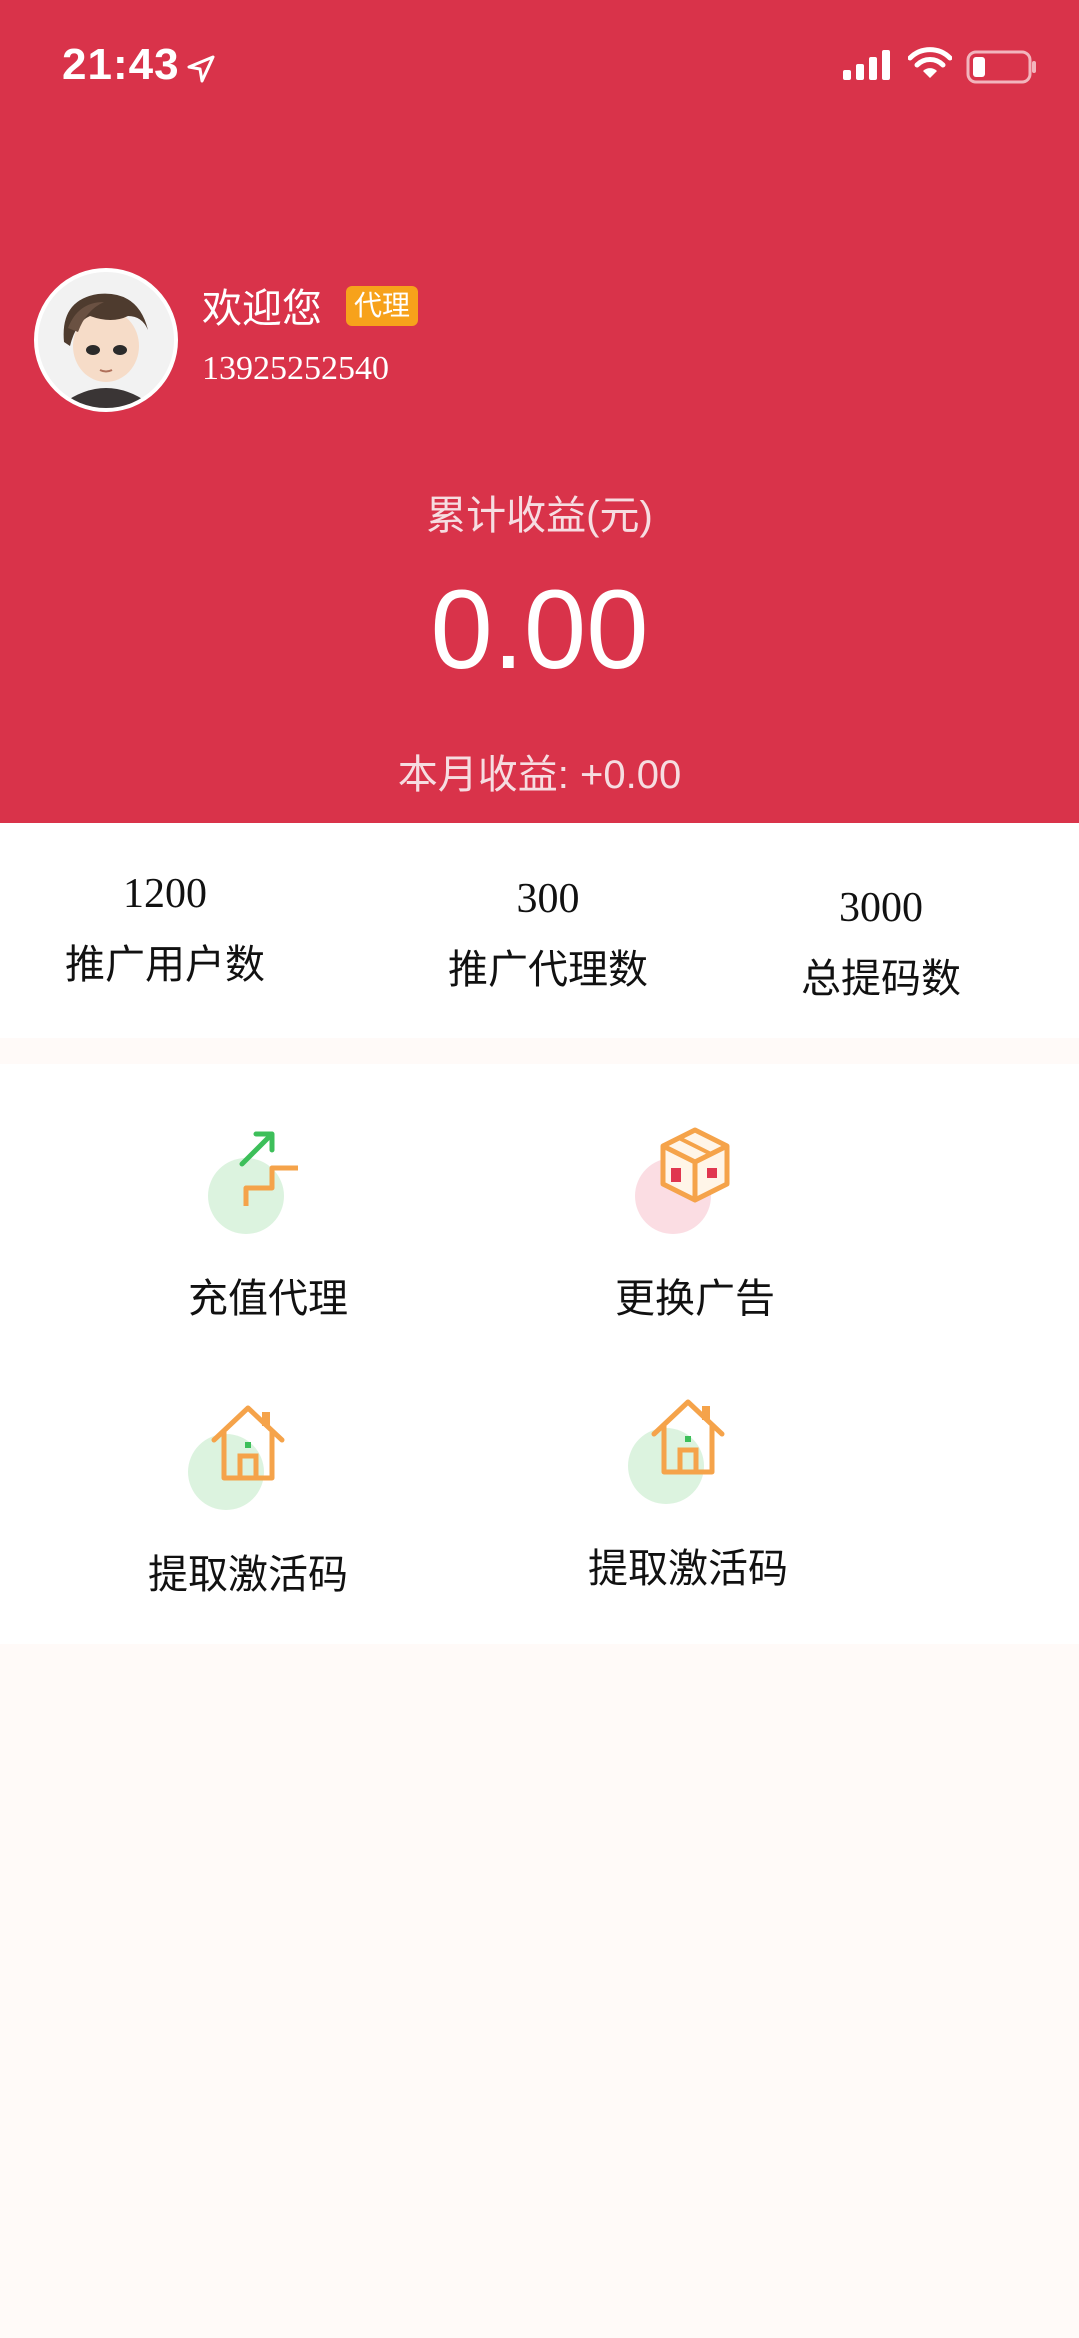 This screenshot has height=2338, width=1079. Describe the element at coordinates (268, 1168) in the screenshot. I see `stairs-up-icon` at that location.